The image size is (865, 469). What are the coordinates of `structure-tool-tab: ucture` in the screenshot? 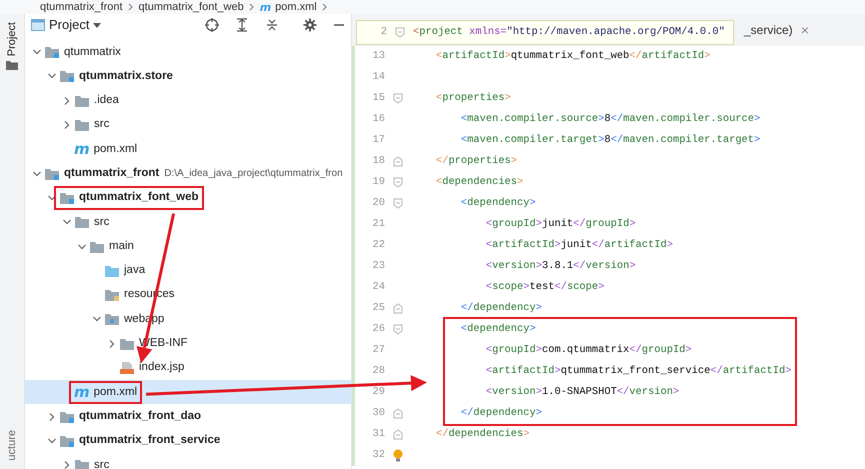 It's located at (12, 445).